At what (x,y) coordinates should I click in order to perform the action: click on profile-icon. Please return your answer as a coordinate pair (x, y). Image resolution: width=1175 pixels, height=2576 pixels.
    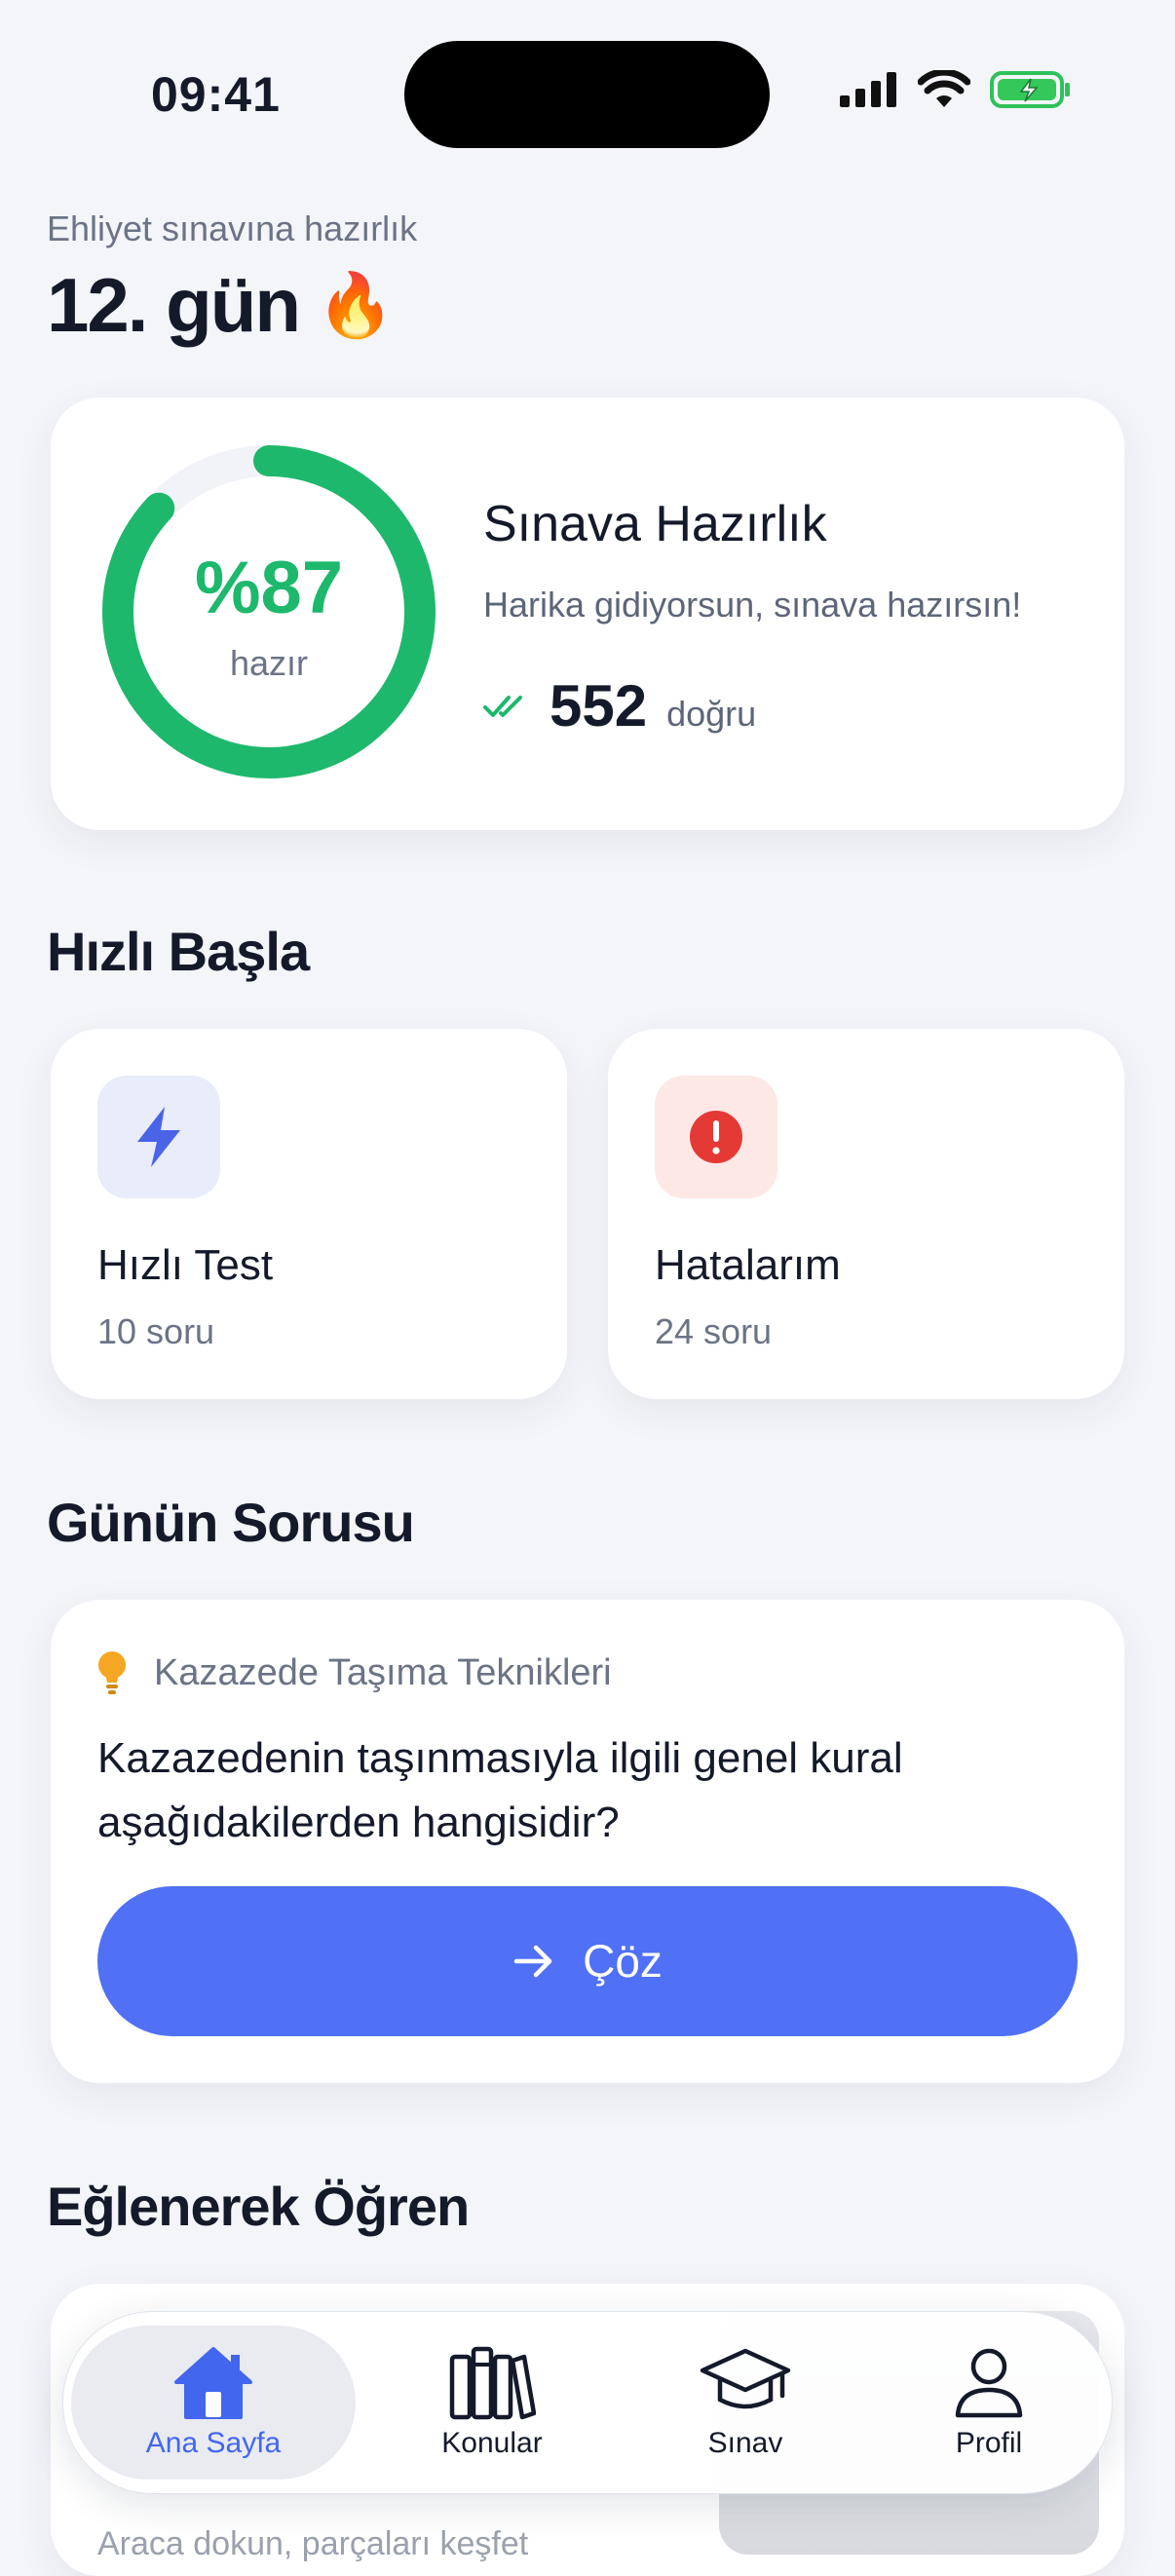
    Looking at the image, I should click on (989, 2383).